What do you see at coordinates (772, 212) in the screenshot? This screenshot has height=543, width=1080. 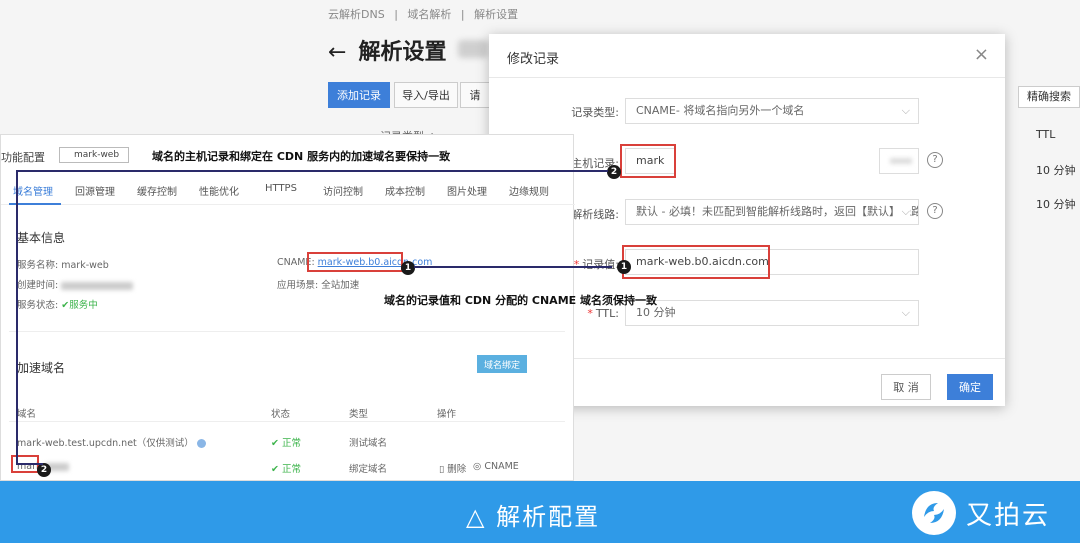 I see `resolution-line-select: 默认 - 必填！未匹配到智能解析线路时，返回【默认】线路... ⌵` at bounding box center [772, 212].